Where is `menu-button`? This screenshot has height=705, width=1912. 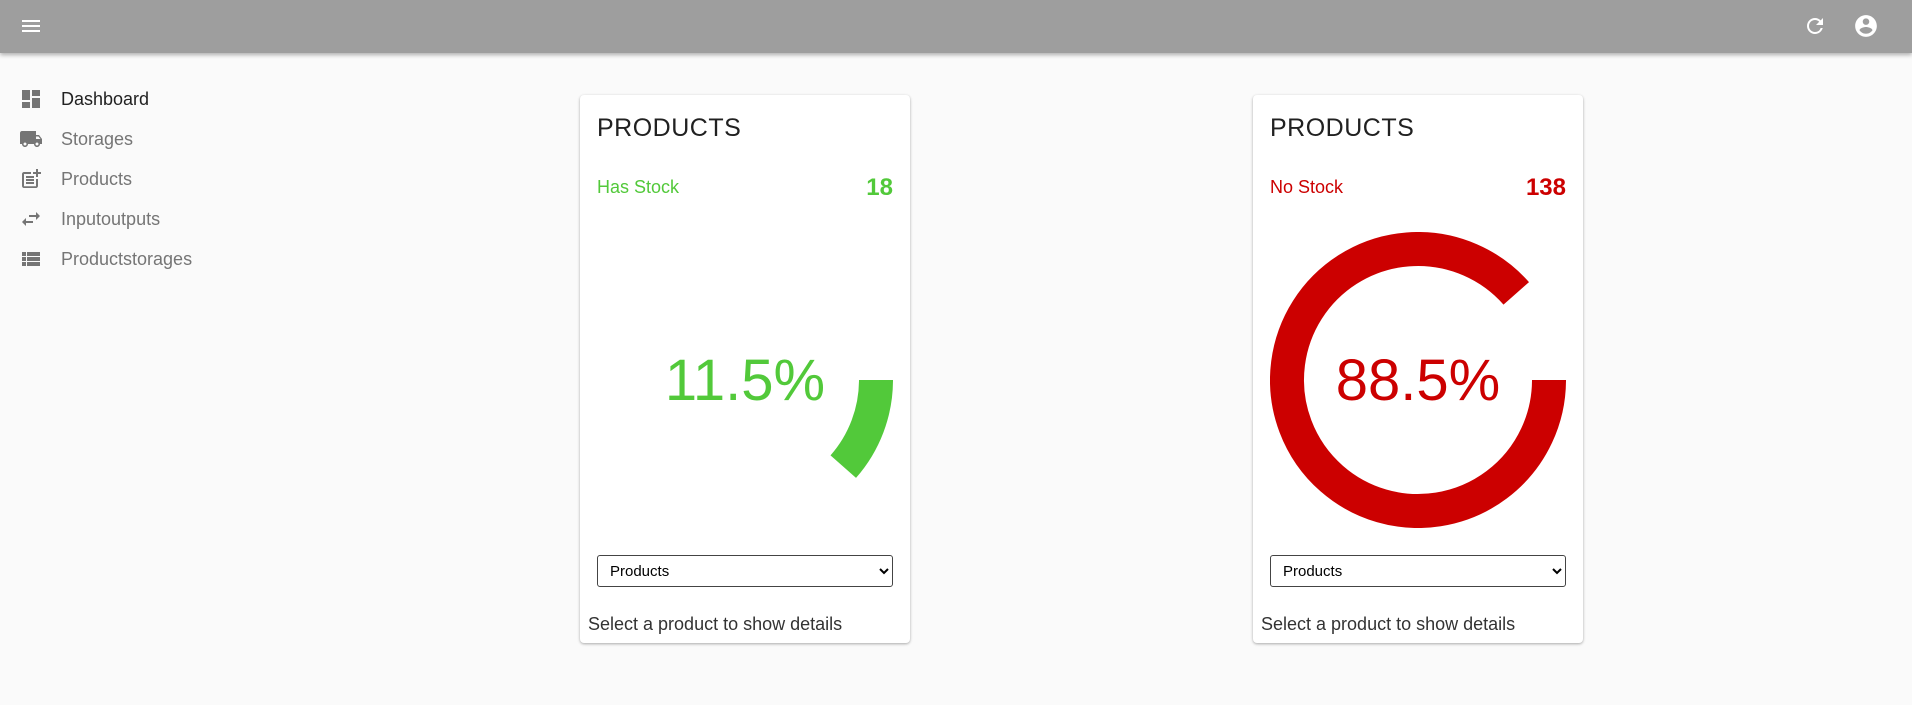
menu-button is located at coordinates (31, 26).